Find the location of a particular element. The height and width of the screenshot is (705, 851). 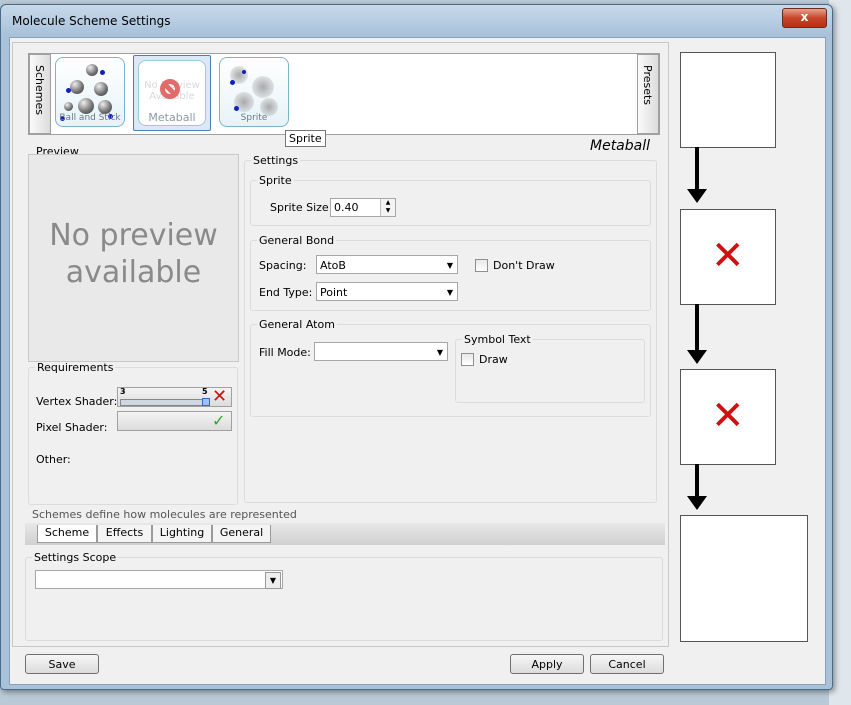

sprite-tooltip: Sprite is located at coordinates (305, 138).